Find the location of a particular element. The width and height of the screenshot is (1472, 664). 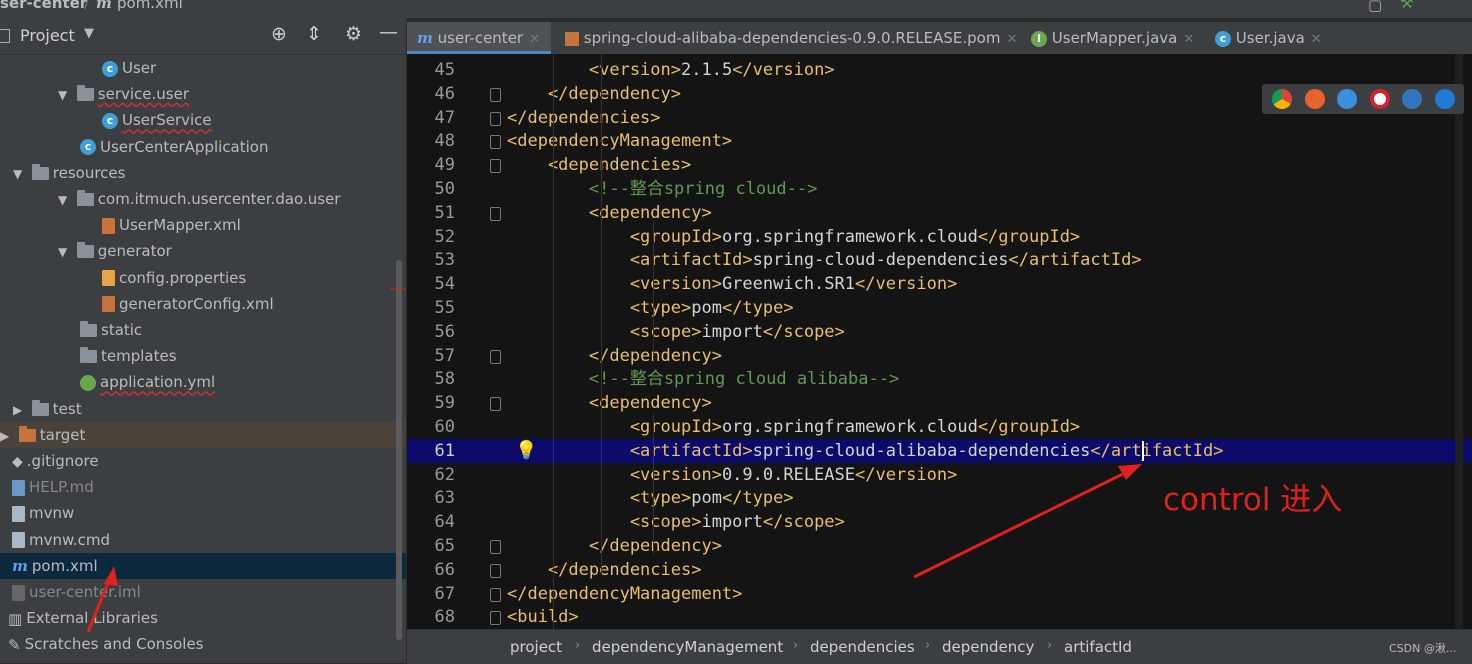

annotation-text: control 进入 is located at coordinates (1253, 500).